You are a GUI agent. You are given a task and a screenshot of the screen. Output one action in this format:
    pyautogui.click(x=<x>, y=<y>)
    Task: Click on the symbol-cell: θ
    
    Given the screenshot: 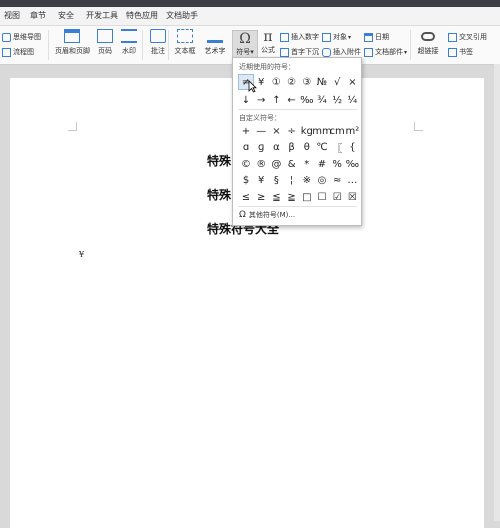 What is the action you would take?
    pyautogui.click(x=307, y=148)
    